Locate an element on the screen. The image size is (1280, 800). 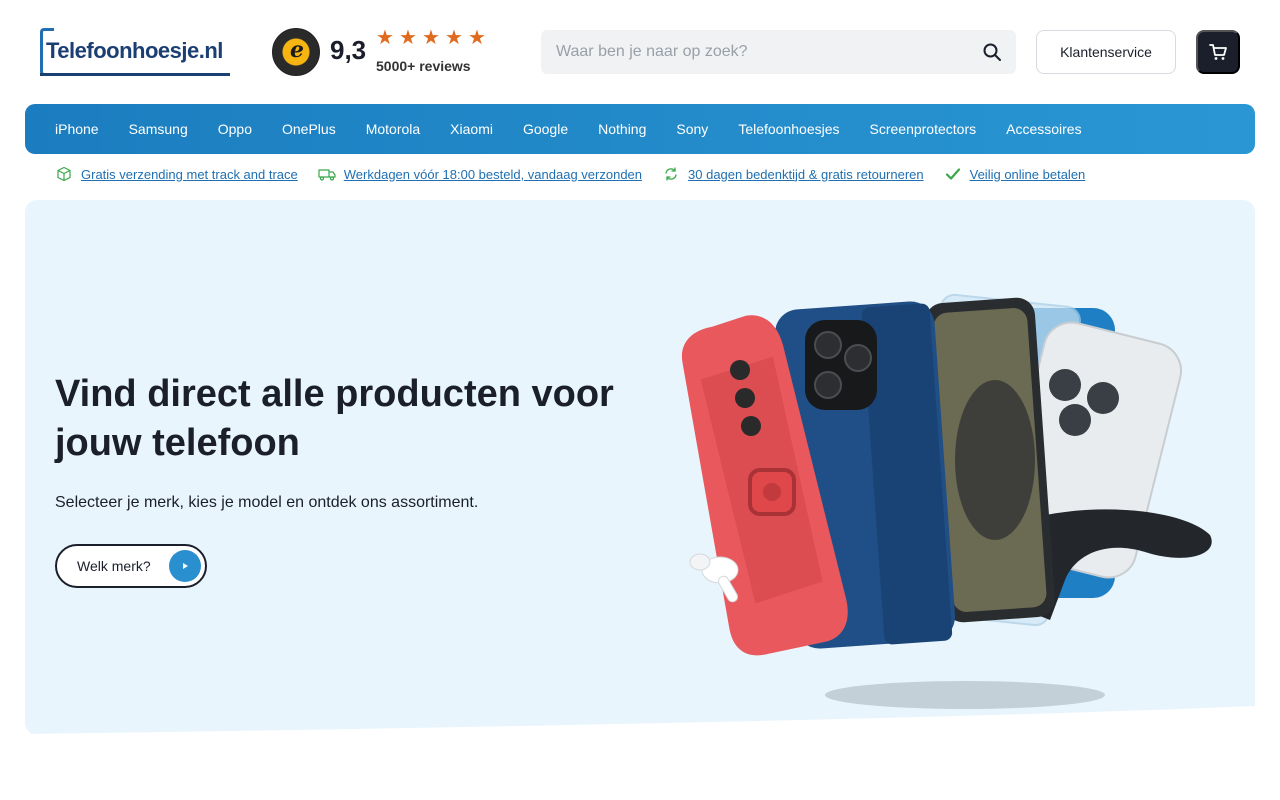
nav-item-accessoires: Accessoires is located at coordinates (1043, 129).